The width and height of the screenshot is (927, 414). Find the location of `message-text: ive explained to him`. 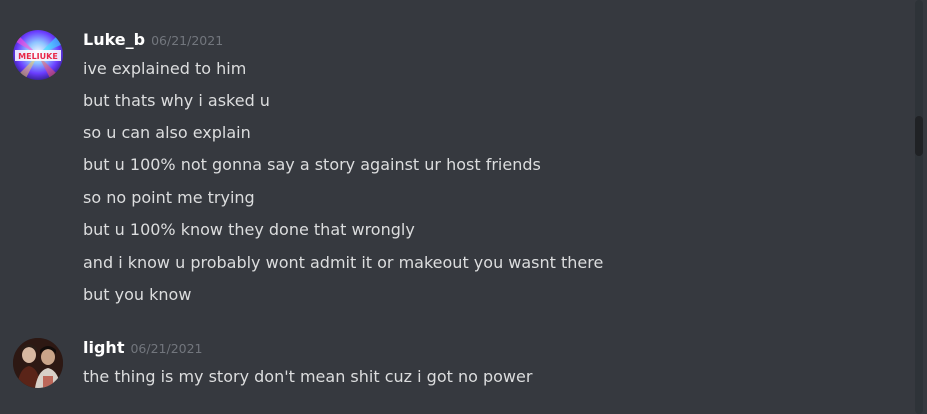

message-text: ive explained to him is located at coordinates (165, 68).